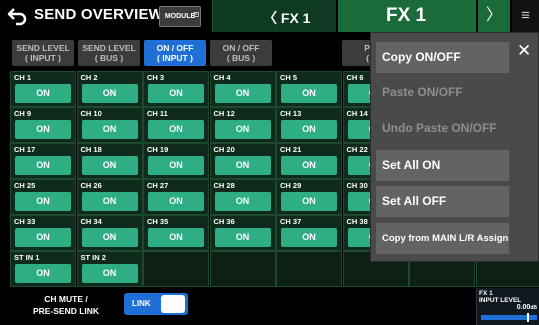 The width and height of the screenshot is (539, 325). What do you see at coordinates (528, 317) in the screenshot?
I see `level-marker` at bounding box center [528, 317].